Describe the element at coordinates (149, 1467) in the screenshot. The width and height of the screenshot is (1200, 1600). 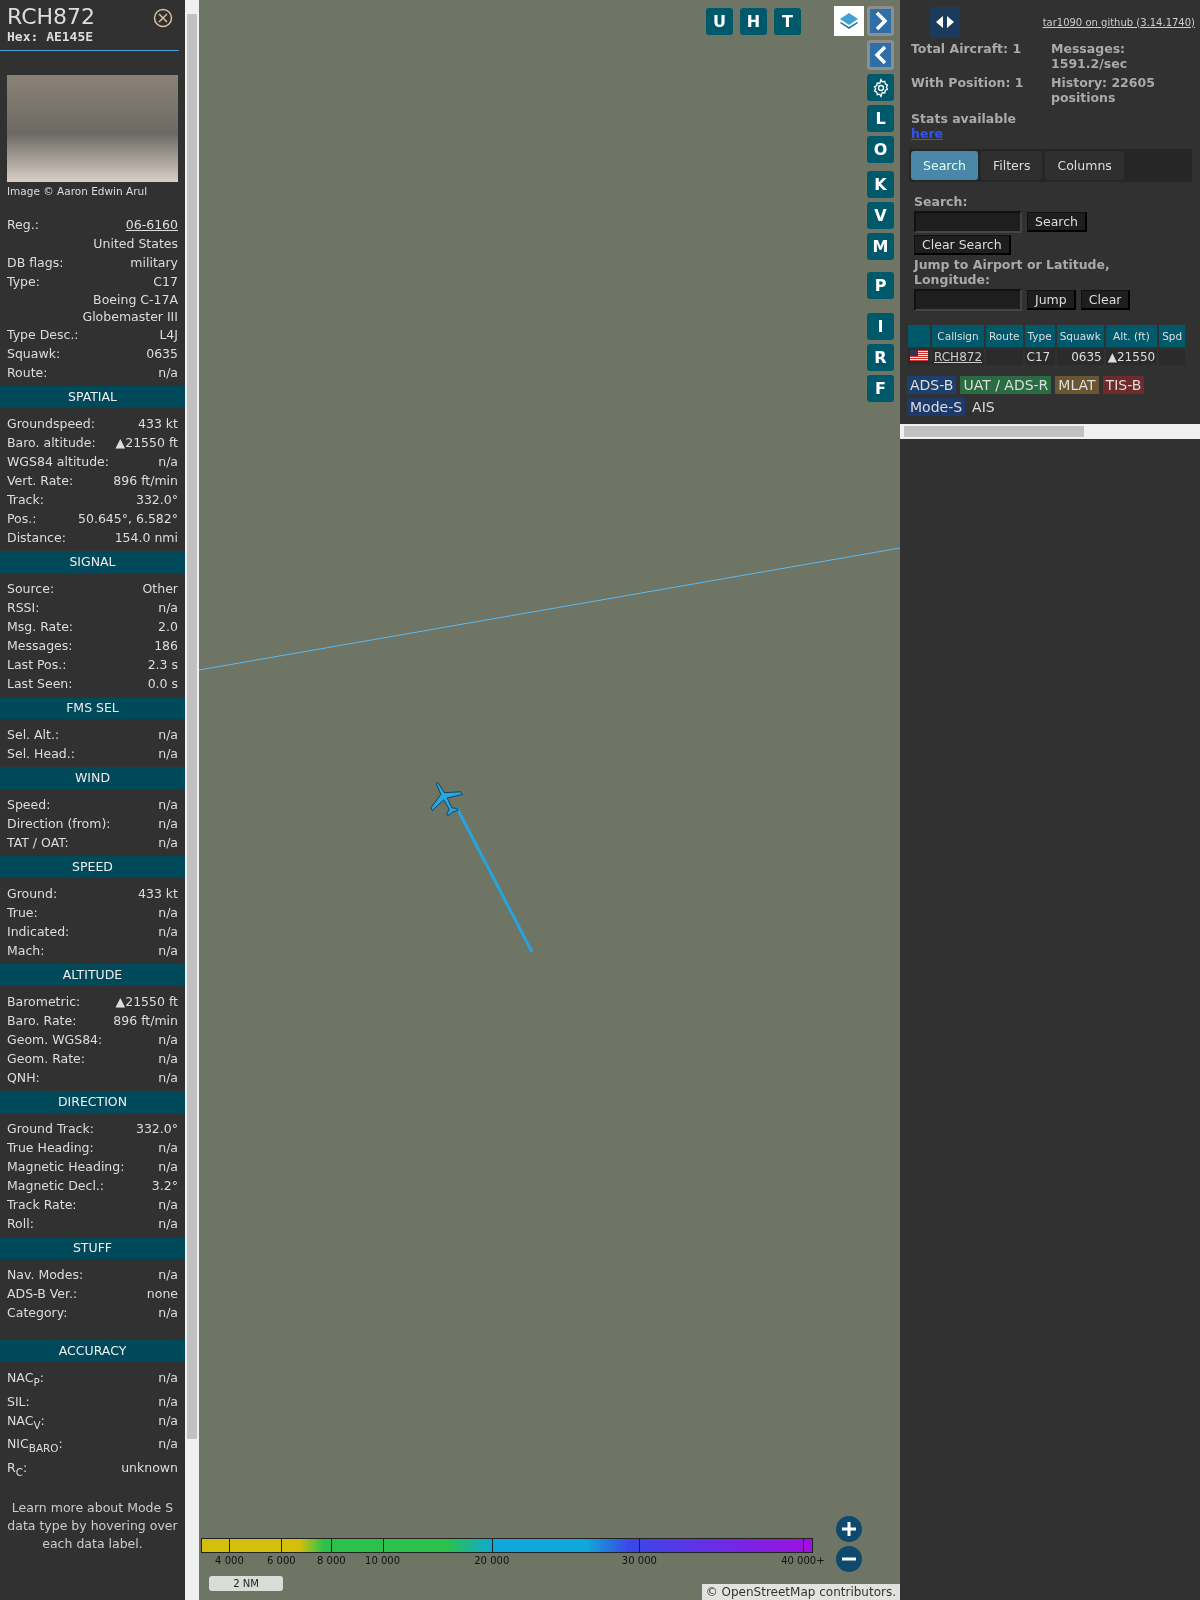
I see `field-value: unknown` at that location.